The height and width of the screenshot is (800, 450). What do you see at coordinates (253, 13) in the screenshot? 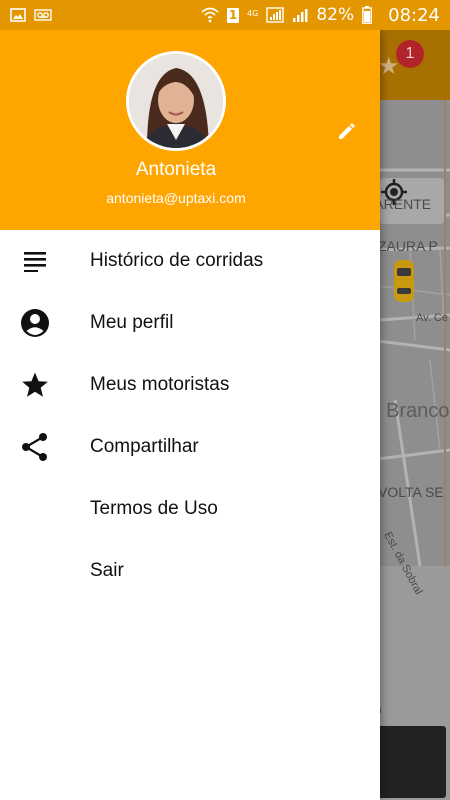
I see `network-type-label: 4G` at bounding box center [253, 13].